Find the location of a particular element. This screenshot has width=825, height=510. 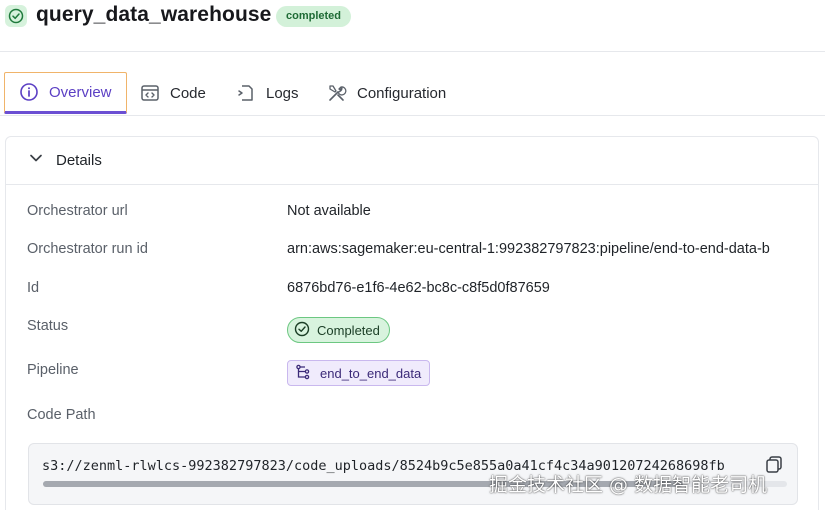

tab-logs-label: Logs is located at coordinates (282, 93).